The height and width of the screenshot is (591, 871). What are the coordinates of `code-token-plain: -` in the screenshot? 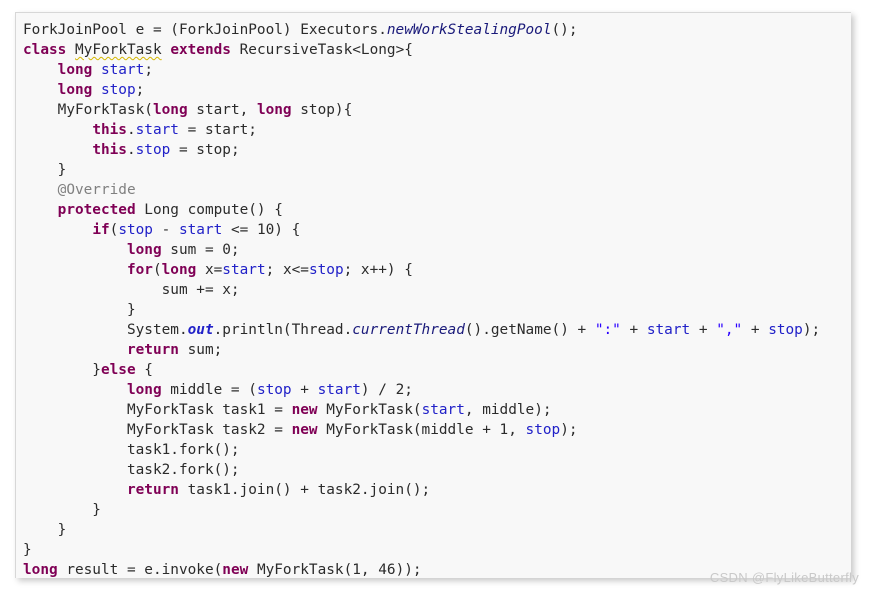 It's located at (165, 230).